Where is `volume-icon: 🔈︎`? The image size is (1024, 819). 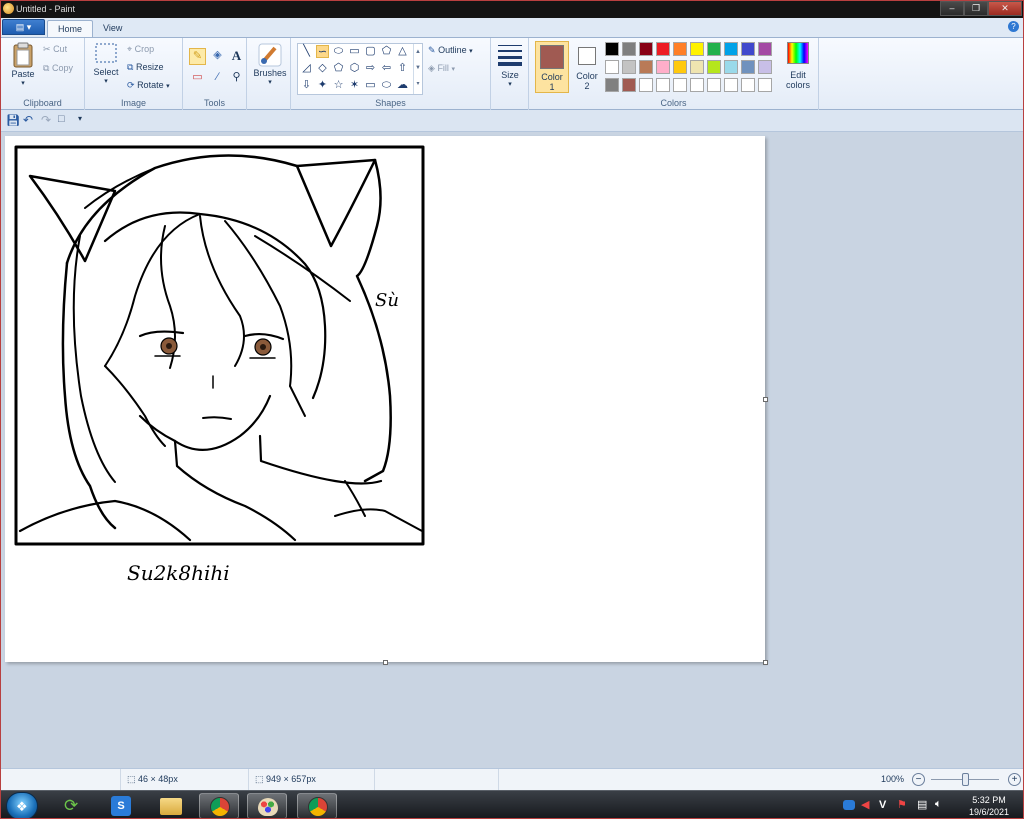
volume-icon: 🔈︎ is located at coordinates (938, 804).